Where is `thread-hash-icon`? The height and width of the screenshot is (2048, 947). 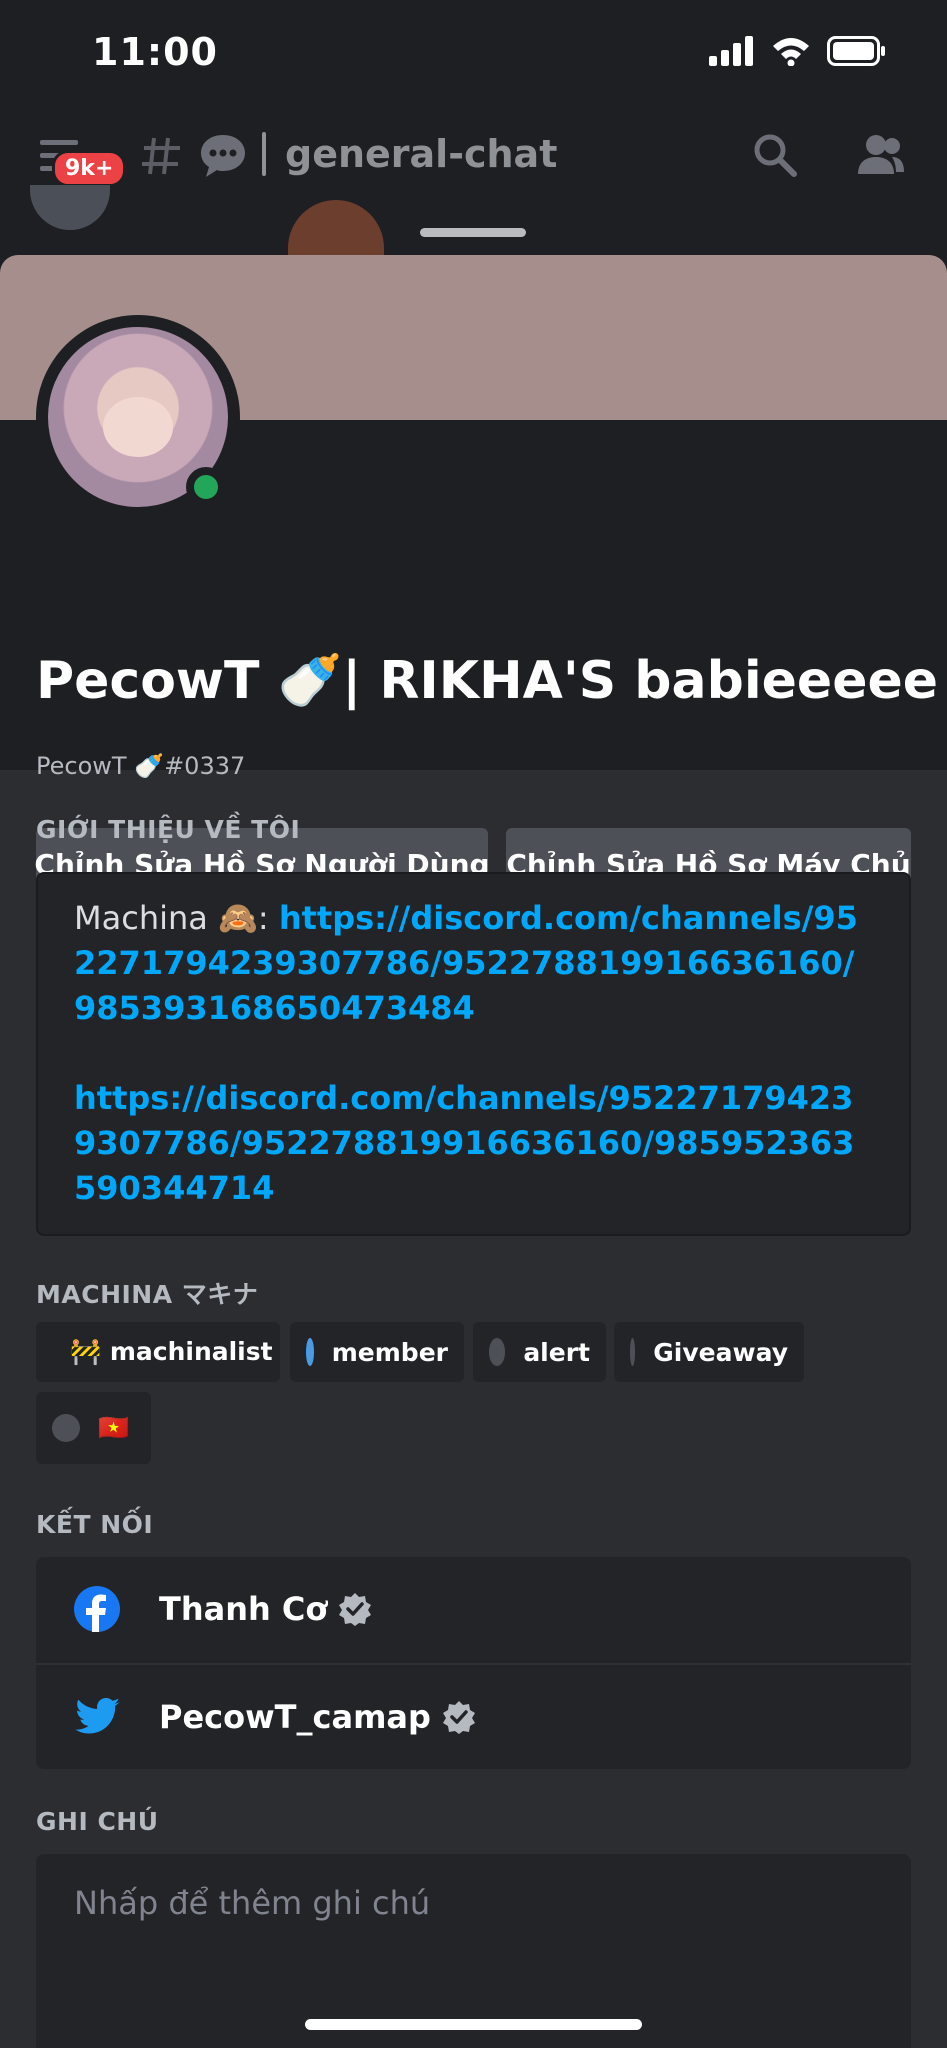
thread-hash-icon is located at coordinates (161, 156).